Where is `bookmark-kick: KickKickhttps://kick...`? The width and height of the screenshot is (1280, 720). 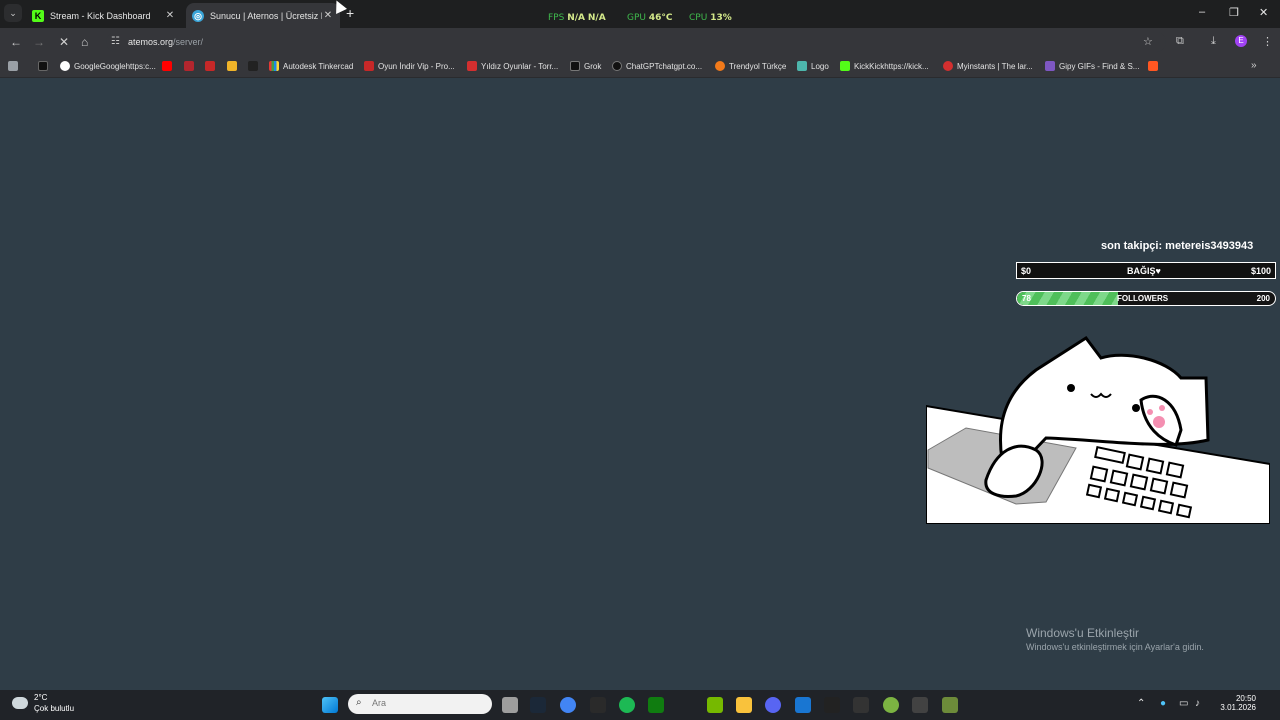
bookmark-kick: KickKickhttps://kick... is located at coordinates (884, 66).